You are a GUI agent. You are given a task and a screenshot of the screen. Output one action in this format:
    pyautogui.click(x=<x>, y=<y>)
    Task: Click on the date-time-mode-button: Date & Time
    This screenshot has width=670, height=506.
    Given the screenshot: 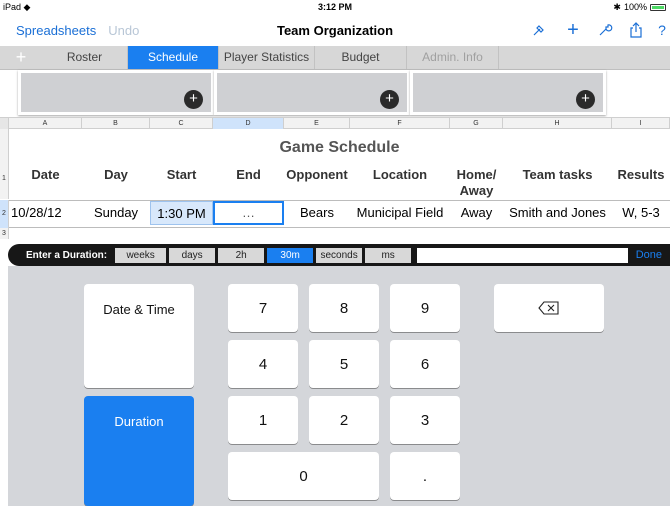 What is the action you would take?
    pyautogui.click(x=139, y=336)
    